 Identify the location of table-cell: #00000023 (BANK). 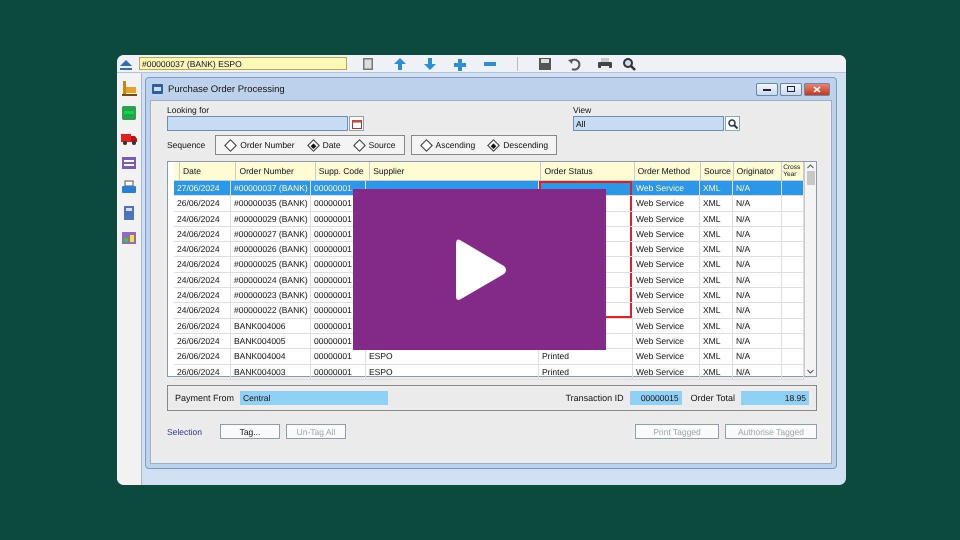
(271, 295).